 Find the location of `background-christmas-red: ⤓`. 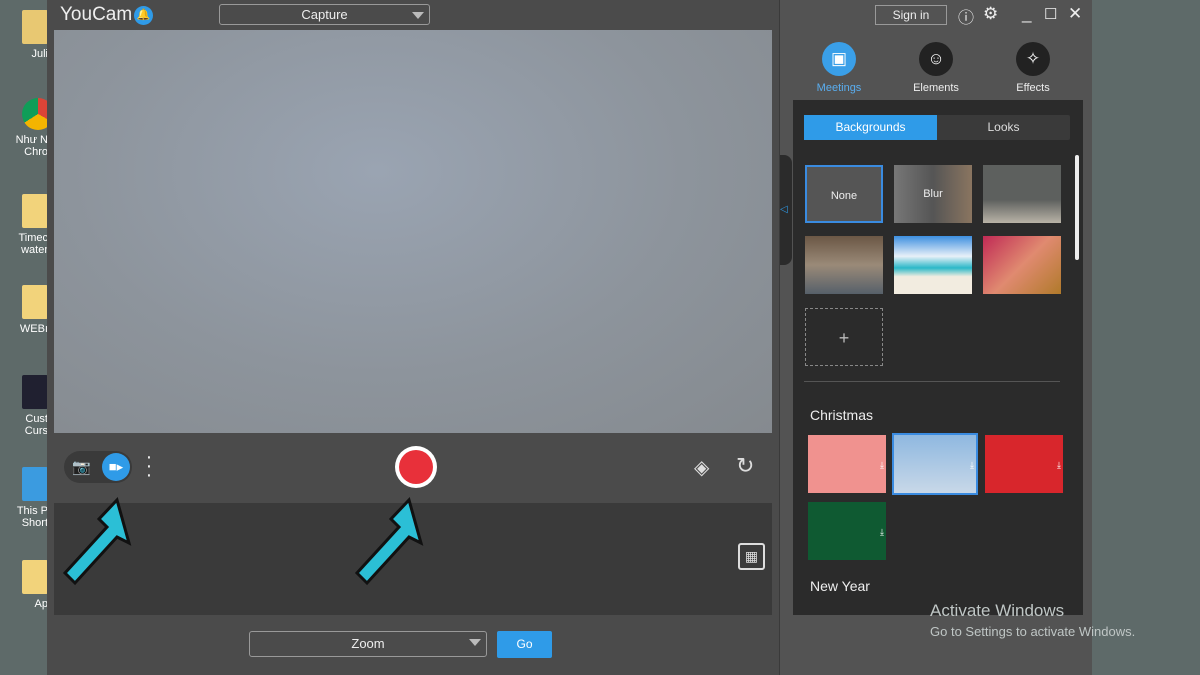

background-christmas-red: ⤓ is located at coordinates (1024, 464).